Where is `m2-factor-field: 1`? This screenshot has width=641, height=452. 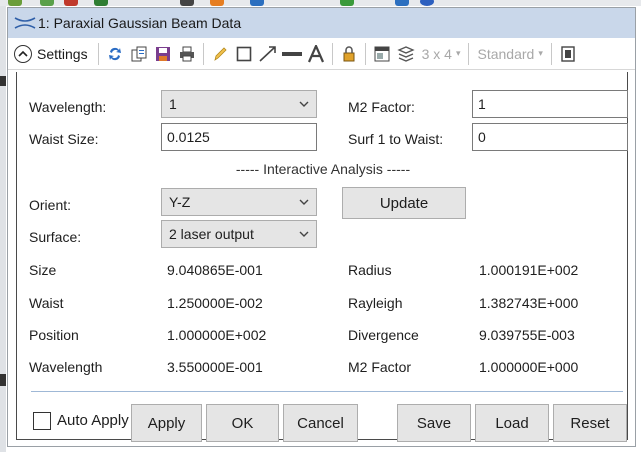 m2-factor-field: 1 is located at coordinates (550, 104).